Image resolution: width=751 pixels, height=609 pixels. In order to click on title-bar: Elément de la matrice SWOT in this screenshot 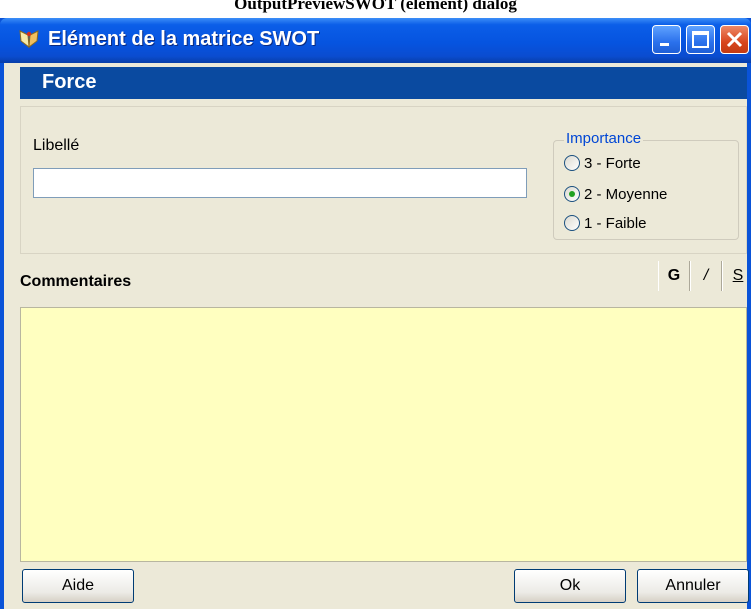, I will do `click(375, 40)`.